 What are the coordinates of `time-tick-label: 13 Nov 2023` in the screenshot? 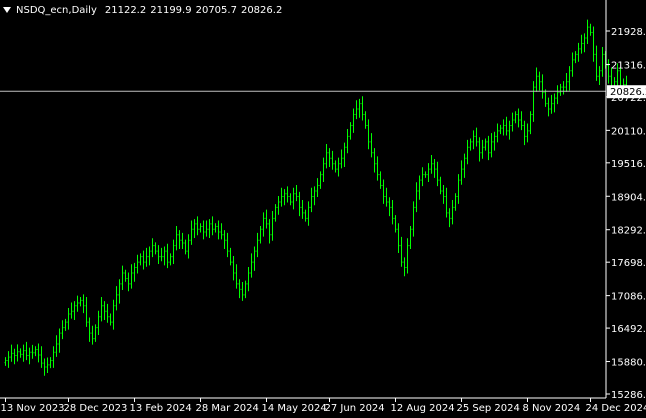 It's located at (33, 408).